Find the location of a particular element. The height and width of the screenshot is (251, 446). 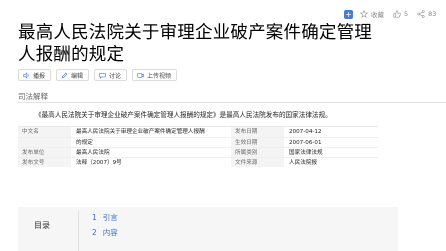

top-actions: + 收藏 5 83 is located at coordinates (394, 14).